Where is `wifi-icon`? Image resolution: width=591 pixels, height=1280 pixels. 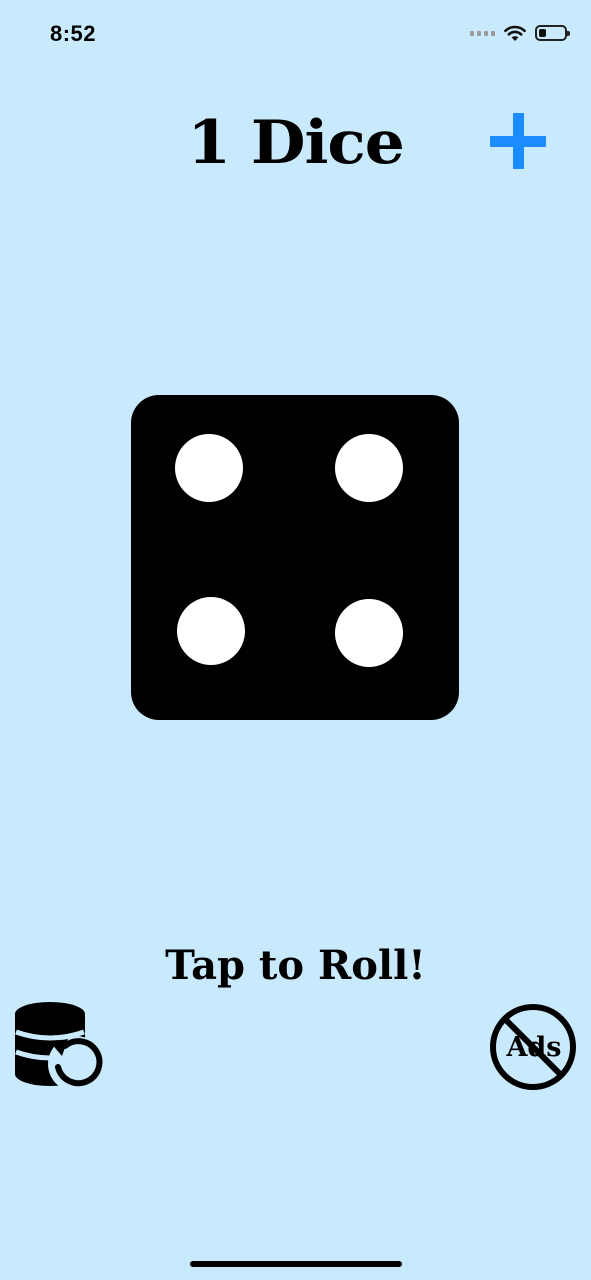
wifi-icon is located at coordinates (515, 33).